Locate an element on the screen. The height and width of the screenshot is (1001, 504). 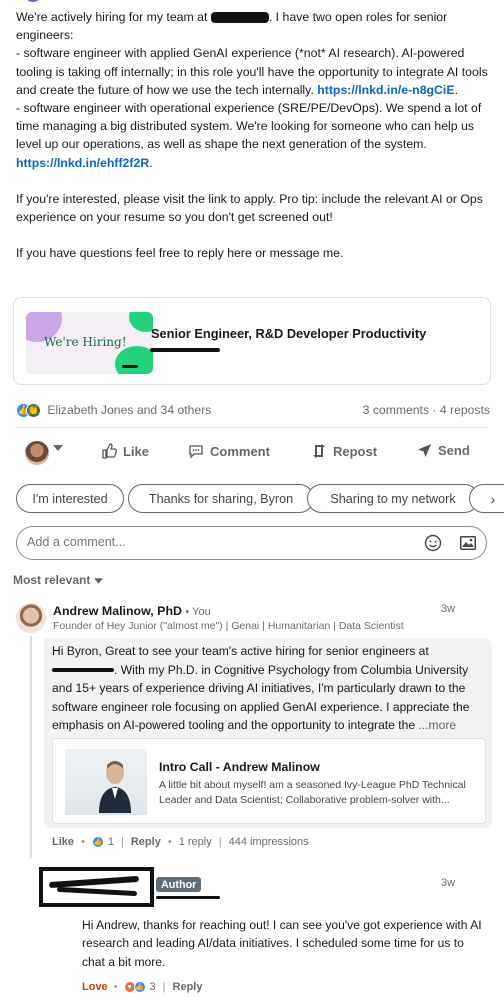
comment-box is located at coordinates (251, 543).